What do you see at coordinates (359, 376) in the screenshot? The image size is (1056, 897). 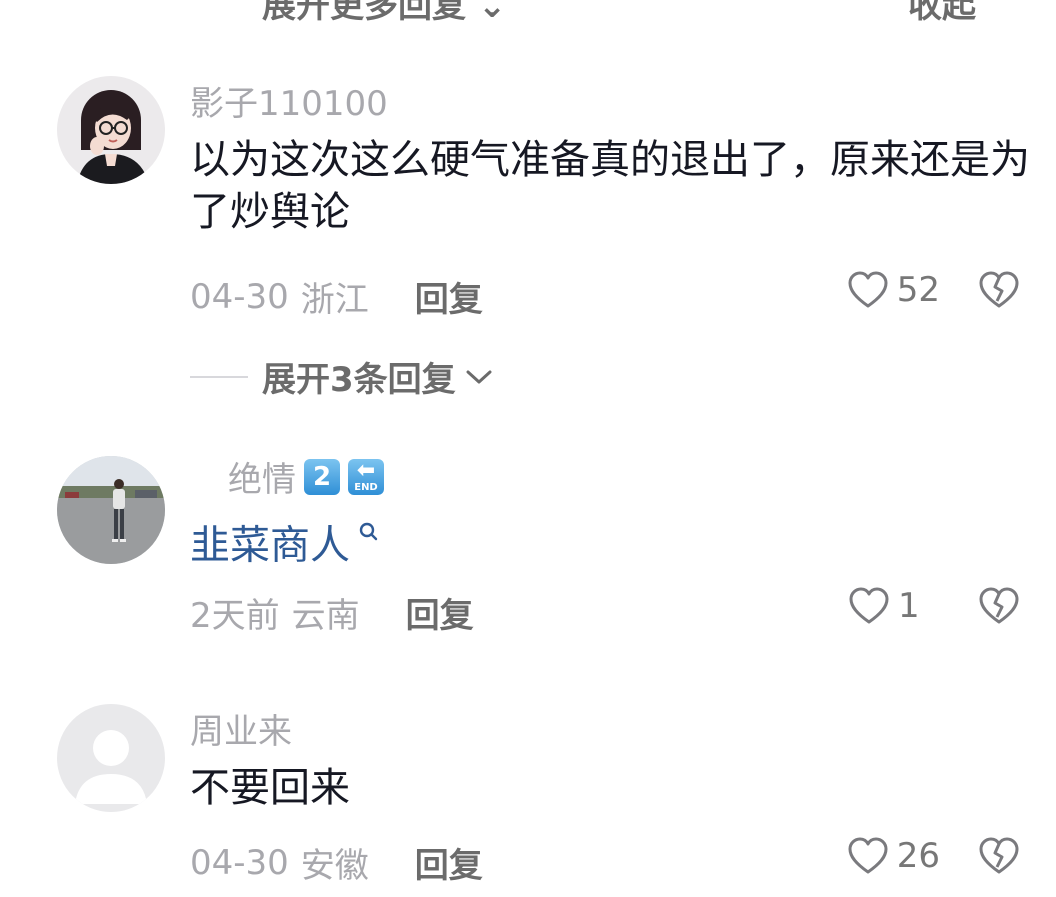 I see `expand-replies-label: 展开3条回复` at bounding box center [359, 376].